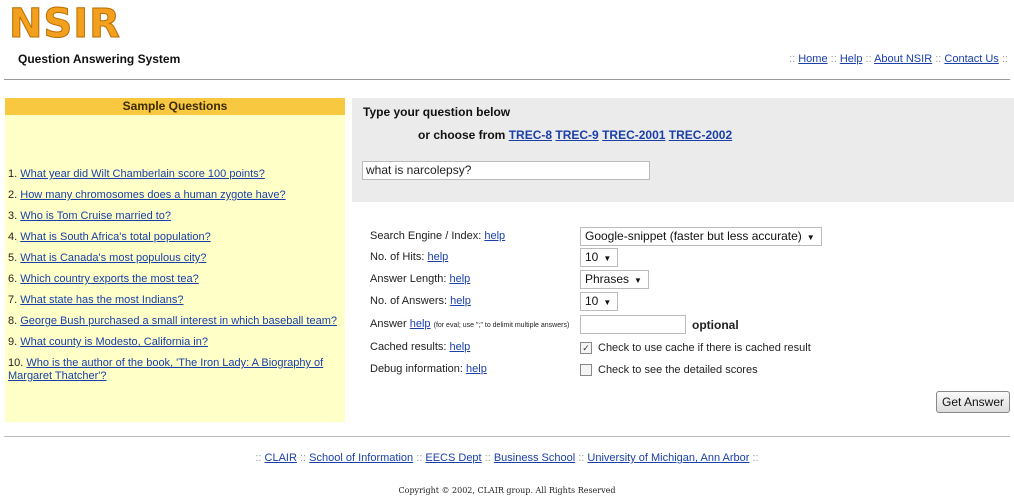 Image resolution: width=1014 pixels, height=498 pixels. Describe the element at coordinates (13, 342) in the screenshot. I see `question-number: 9.` at that location.